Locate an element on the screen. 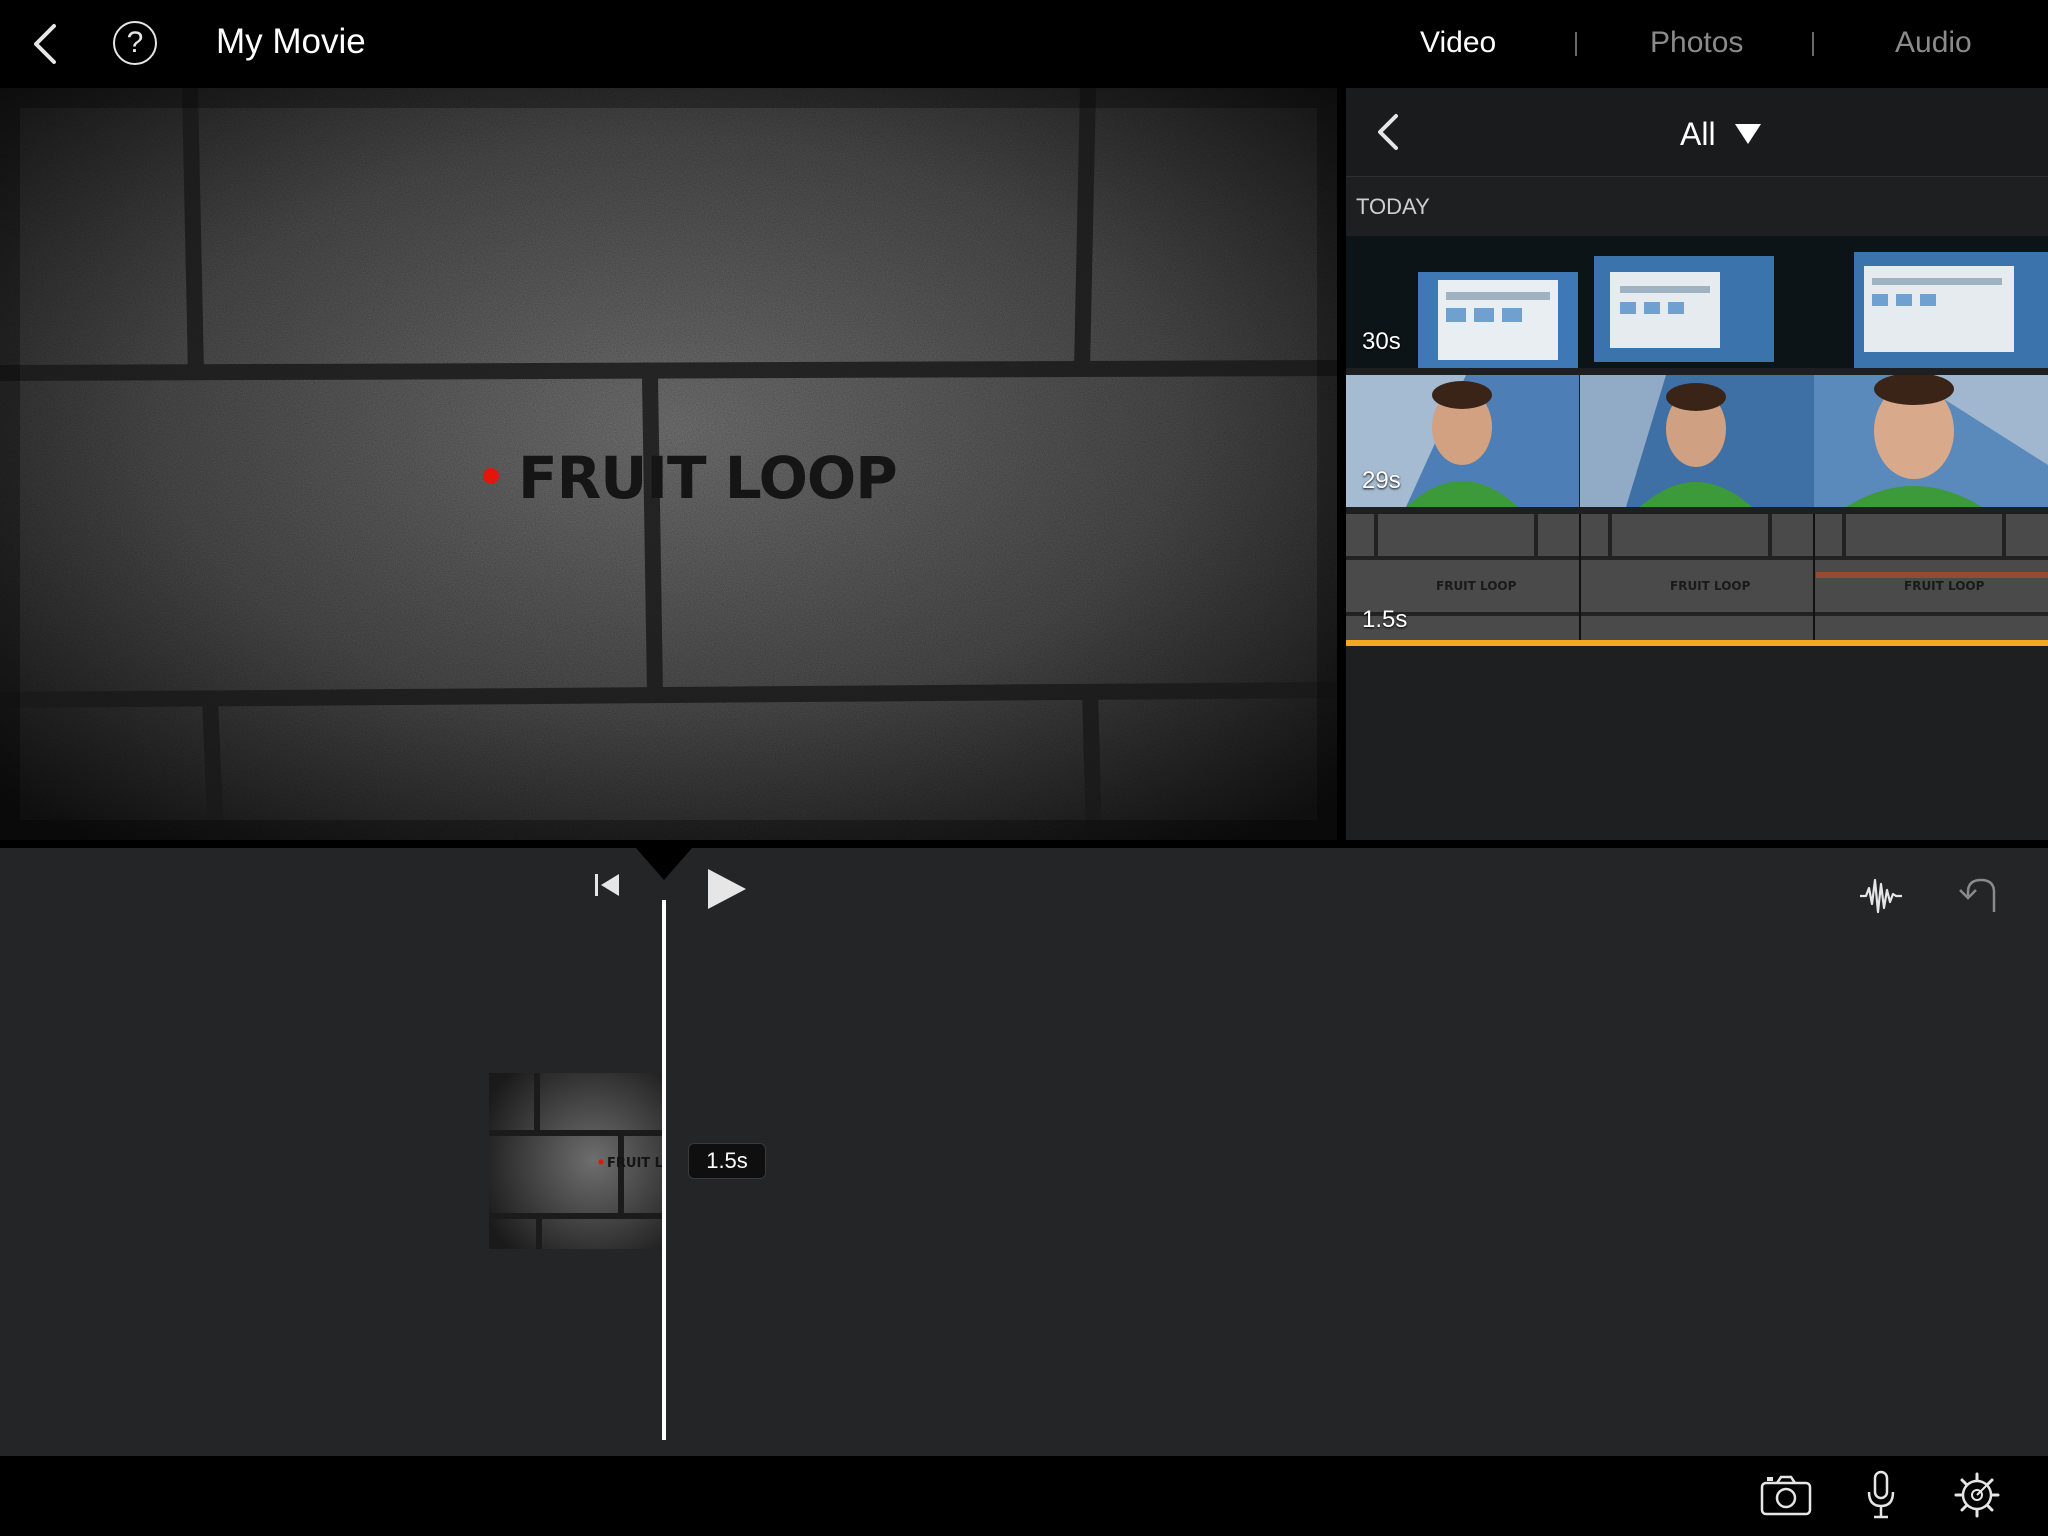 The height and width of the screenshot is (1536, 2048). timeline-clip-thumbnail: FRUIT L is located at coordinates (576, 1161).